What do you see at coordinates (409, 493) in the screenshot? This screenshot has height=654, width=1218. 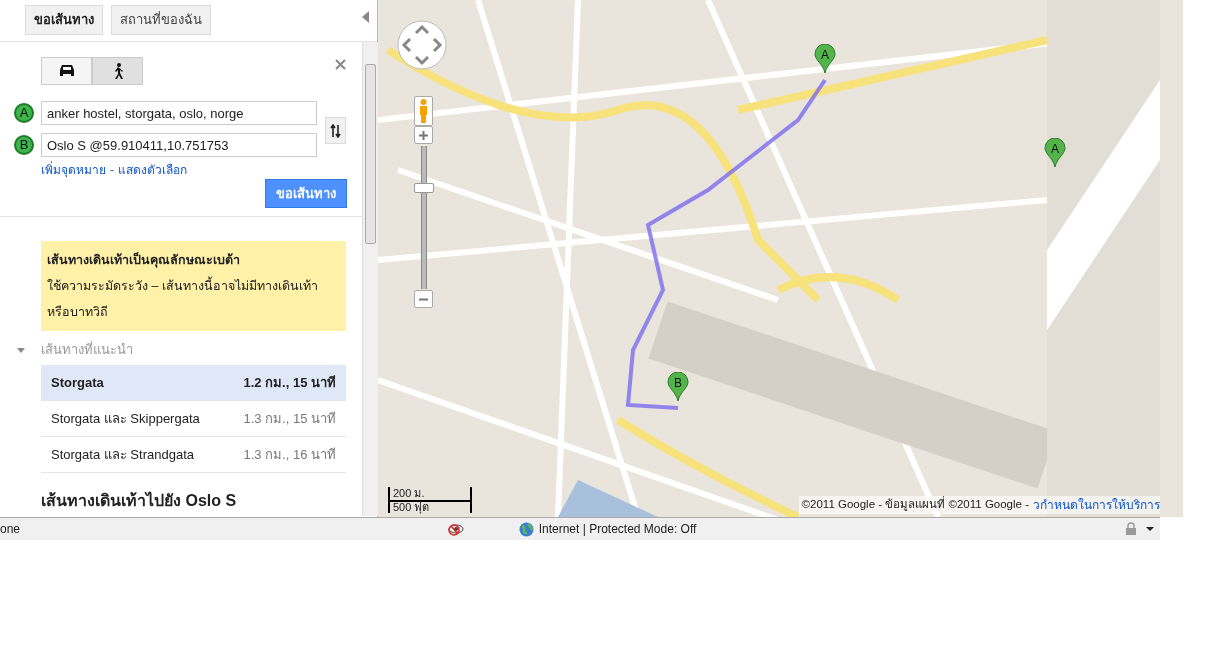 I see `scale-label: 200 ม.` at bounding box center [409, 493].